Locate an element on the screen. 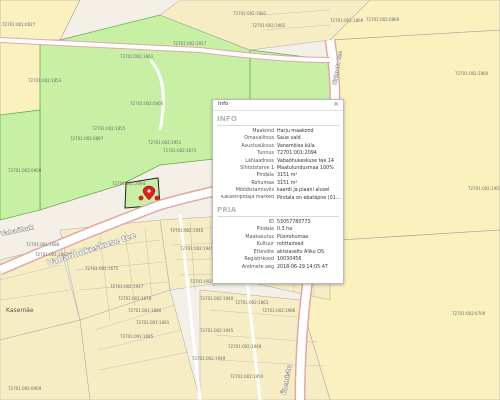  close-icon: × is located at coordinates (336, 104).